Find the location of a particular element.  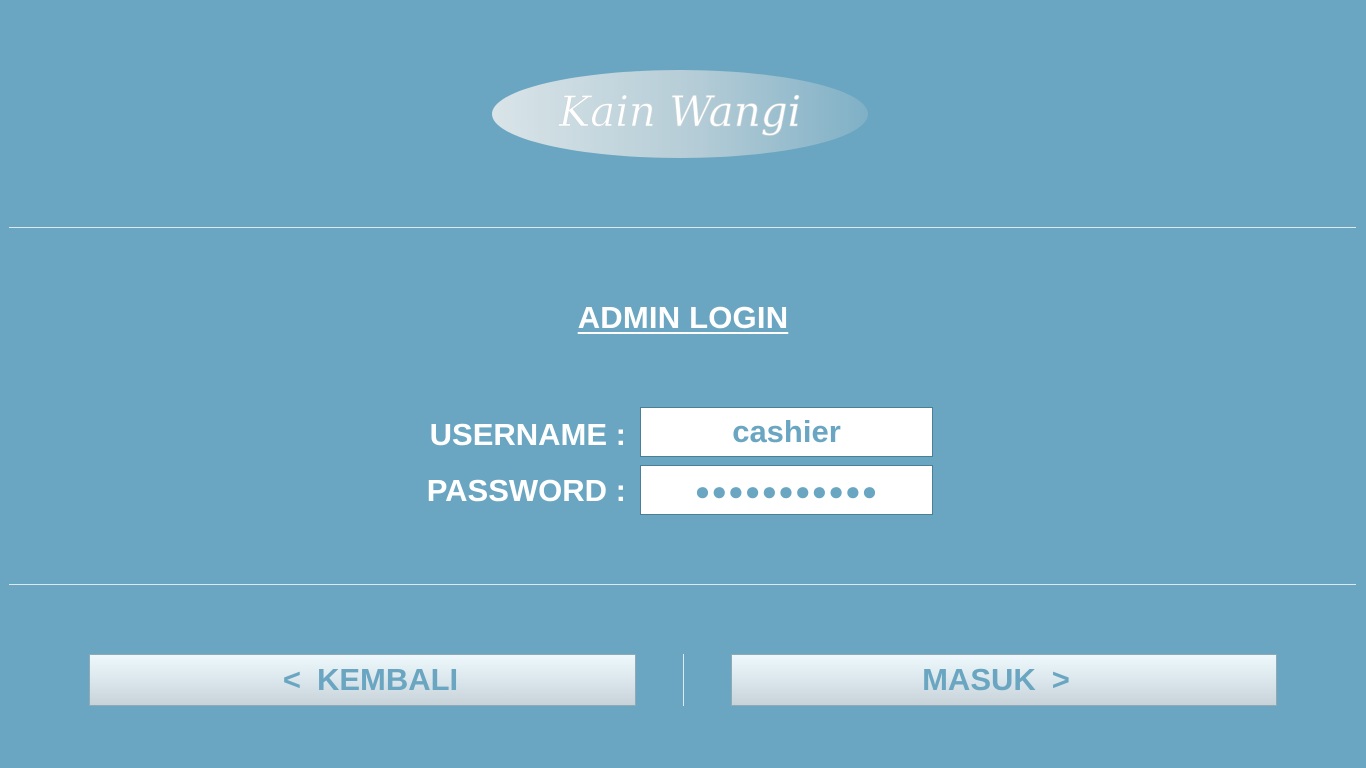

login-button-label: MASUK is located at coordinates (979, 679).